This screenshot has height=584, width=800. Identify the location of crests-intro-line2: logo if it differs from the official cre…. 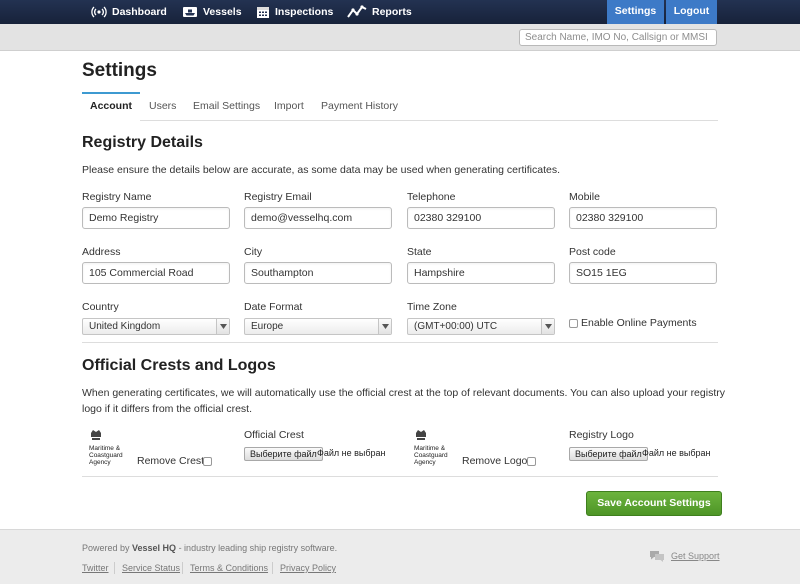
(167, 409).